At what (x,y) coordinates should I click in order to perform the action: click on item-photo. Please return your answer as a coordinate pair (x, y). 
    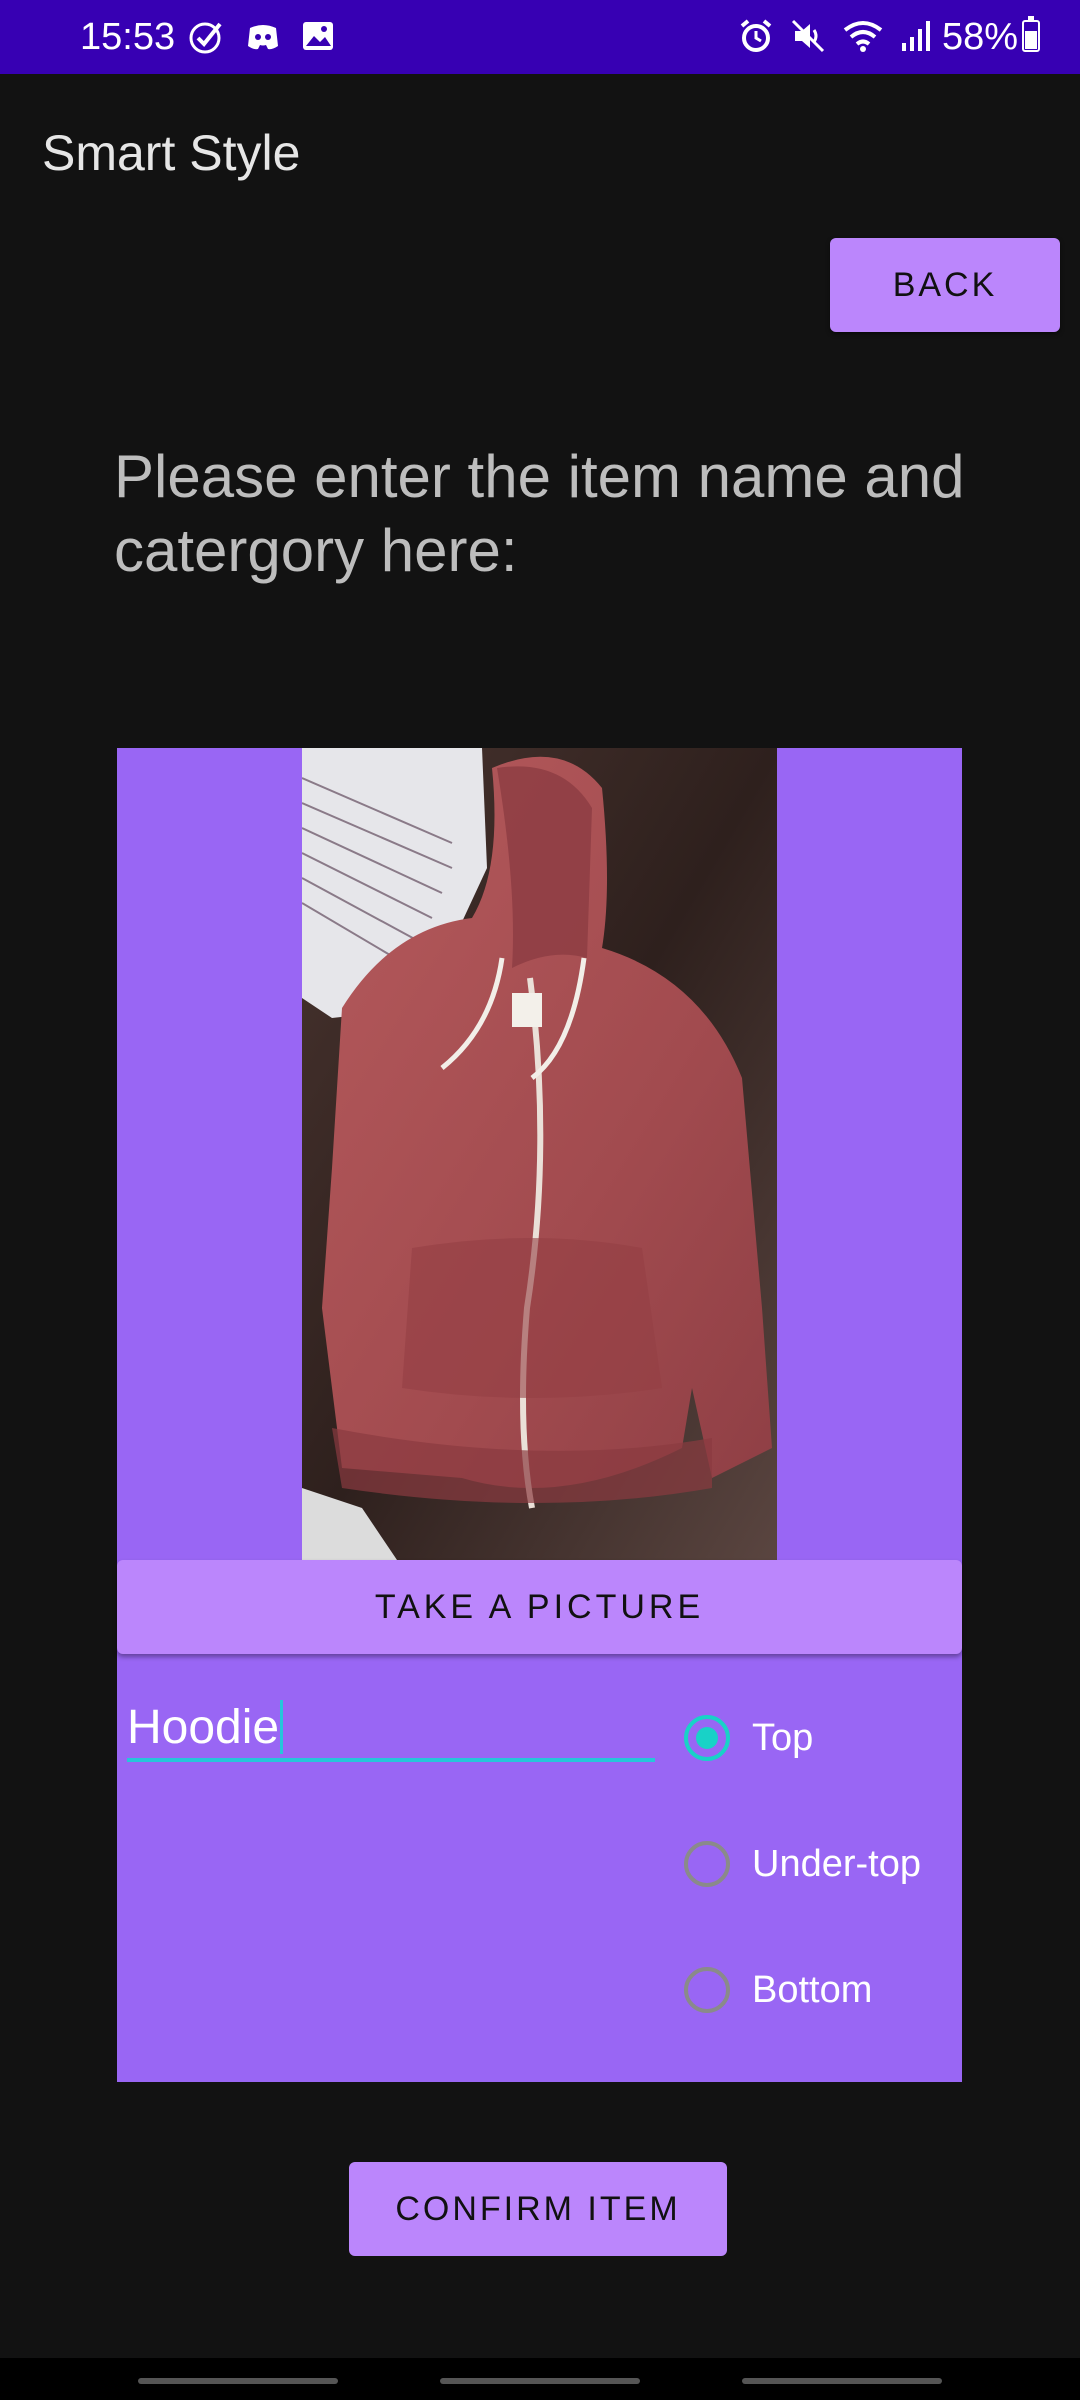
    Looking at the image, I should click on (539, 1154).